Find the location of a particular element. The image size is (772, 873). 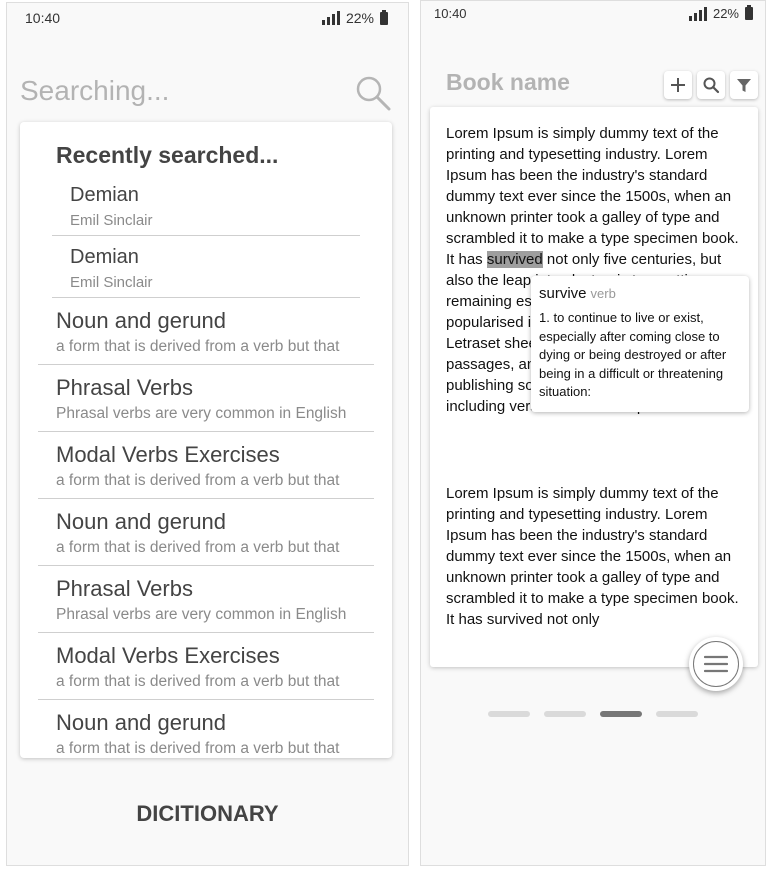

filter-button is located at coordinates (744, 85).